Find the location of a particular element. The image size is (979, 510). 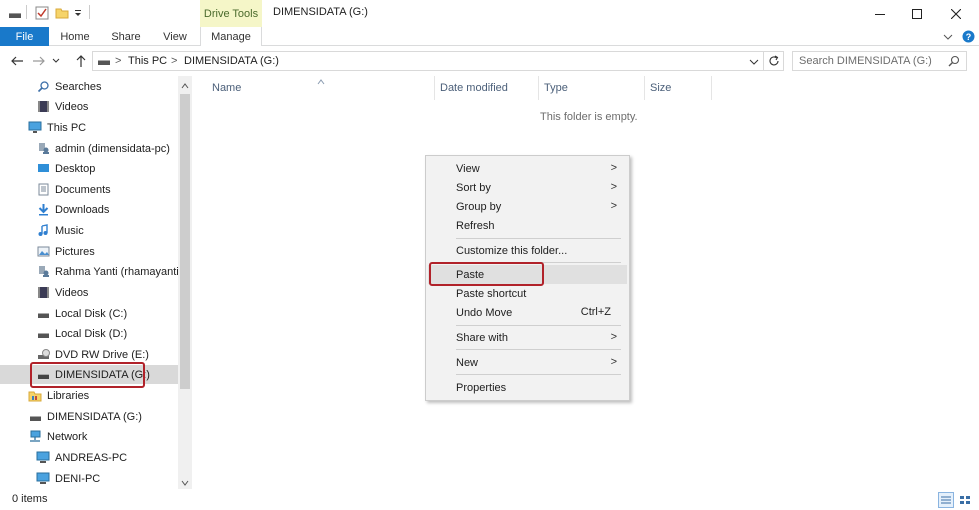

computer-icon is located at coordinates (43, 479).